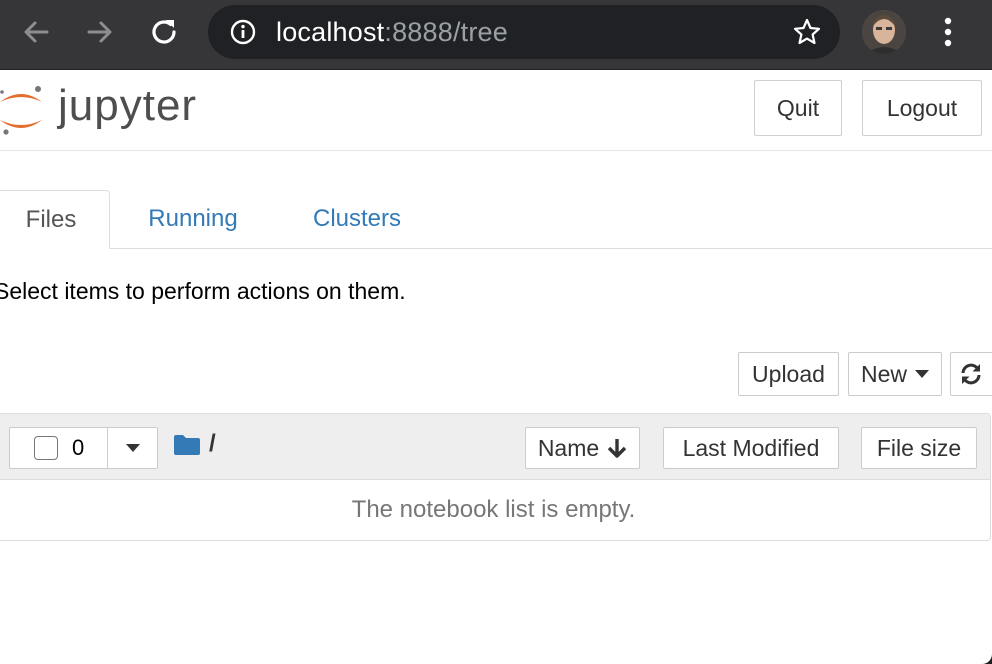  I want to click on kebab-menu-icon, so click(948, 32).